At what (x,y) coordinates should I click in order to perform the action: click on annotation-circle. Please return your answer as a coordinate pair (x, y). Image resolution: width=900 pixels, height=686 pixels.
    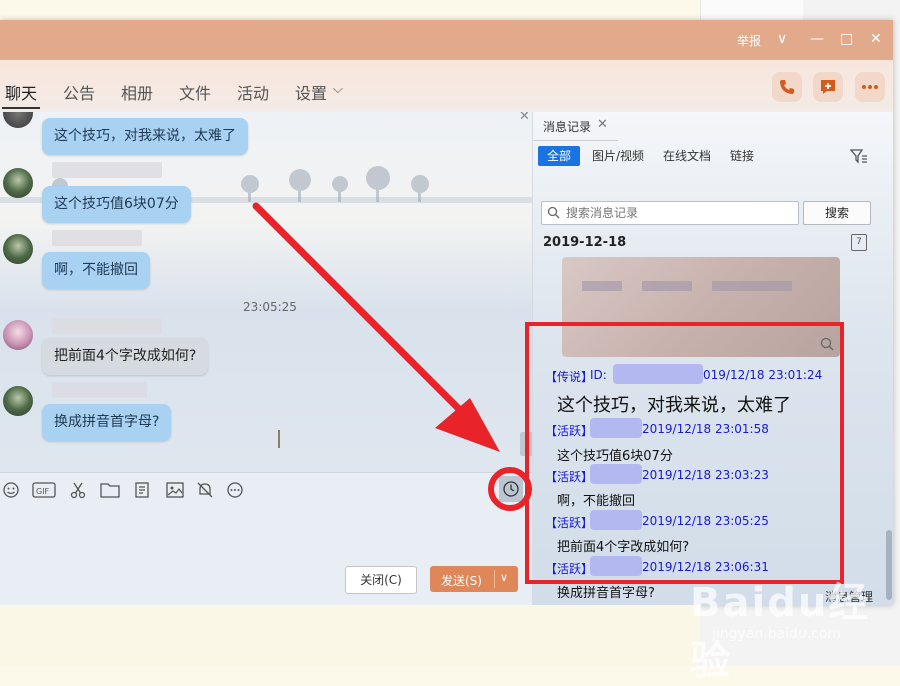
    Looking at the image, I should click on (510, 489).